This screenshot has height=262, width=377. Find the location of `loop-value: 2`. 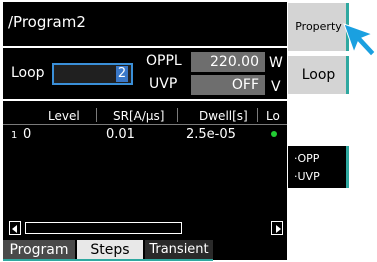

loop-value: 2 is located at coordinates (122, 74).